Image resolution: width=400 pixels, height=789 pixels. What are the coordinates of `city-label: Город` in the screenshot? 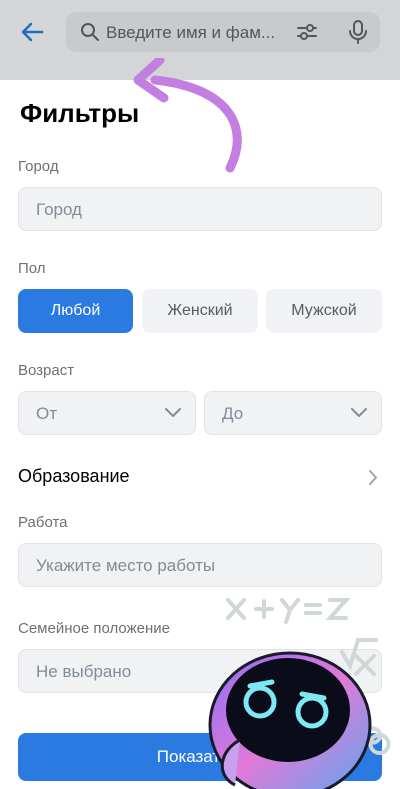 It's located at (38, 166).